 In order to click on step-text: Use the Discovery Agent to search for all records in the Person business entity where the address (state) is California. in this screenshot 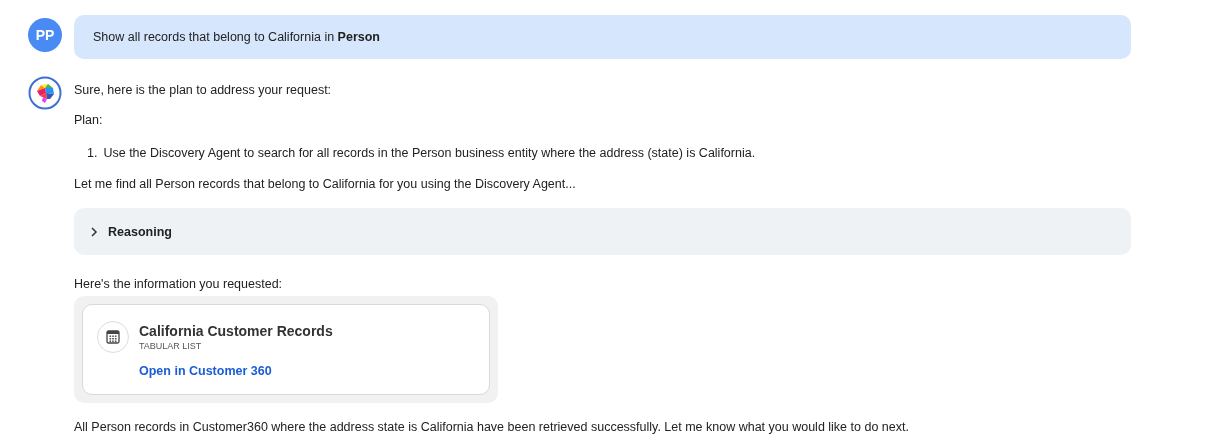, I will do `click(429, 153)`.